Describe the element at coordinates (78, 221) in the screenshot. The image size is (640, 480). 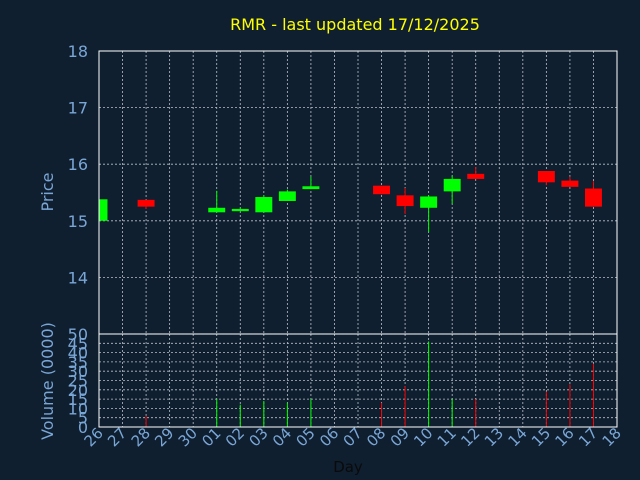
I see `price-tick-label: 15` at that location.